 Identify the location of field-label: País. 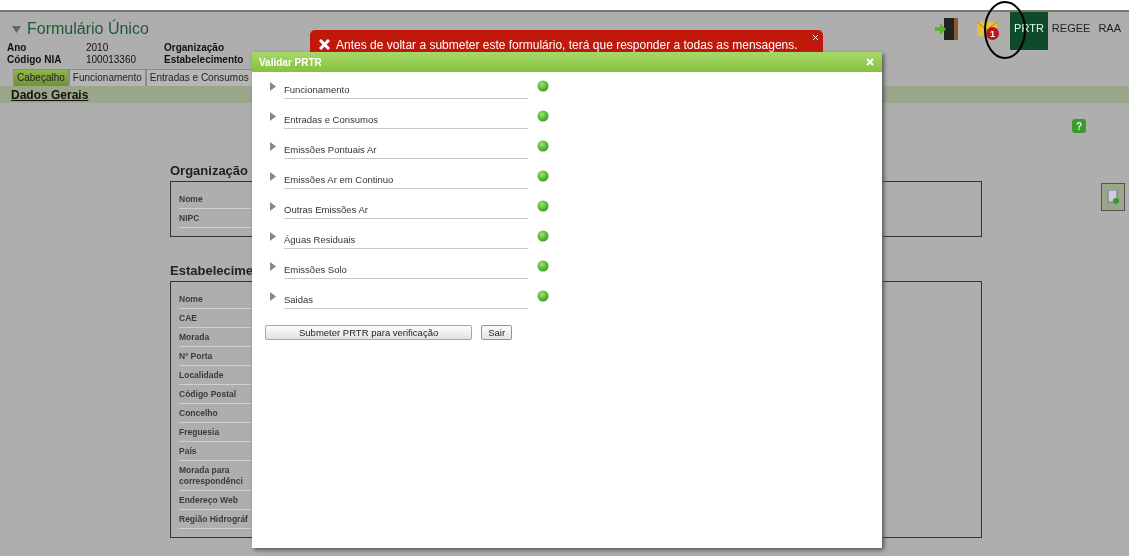
(215, 451).